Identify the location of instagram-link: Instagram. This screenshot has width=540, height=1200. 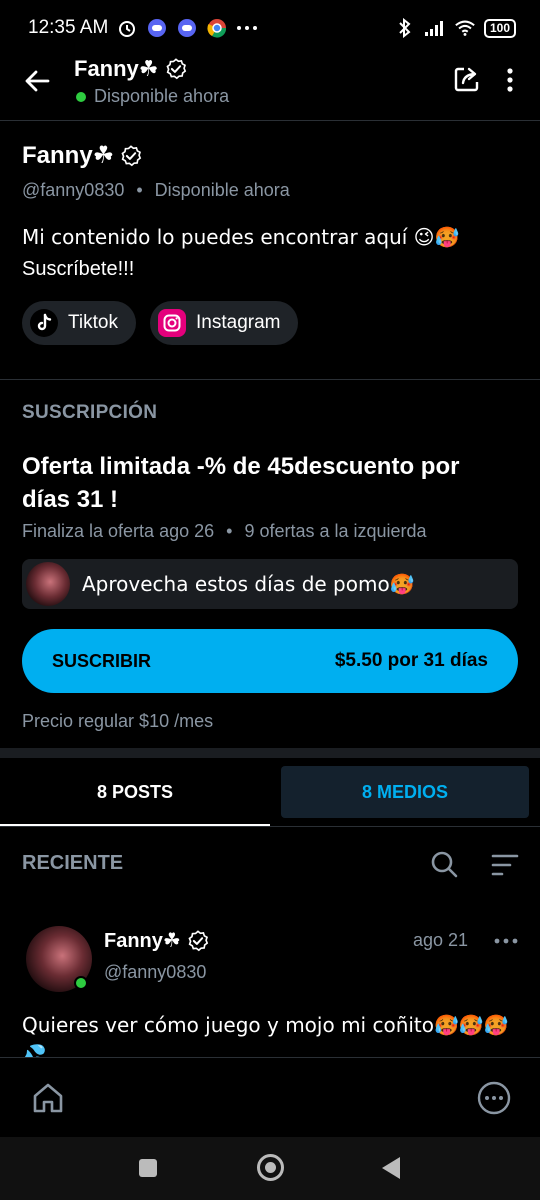
(224, 323).